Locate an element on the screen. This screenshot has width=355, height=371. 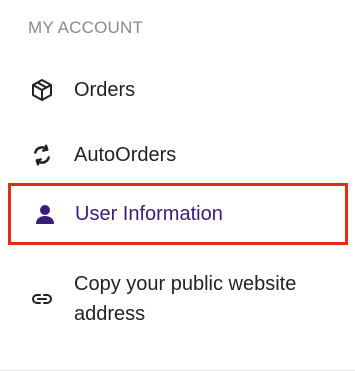
menu-item-copy-website-address-label: Copy your public website address is located at coordinates (185, 299).